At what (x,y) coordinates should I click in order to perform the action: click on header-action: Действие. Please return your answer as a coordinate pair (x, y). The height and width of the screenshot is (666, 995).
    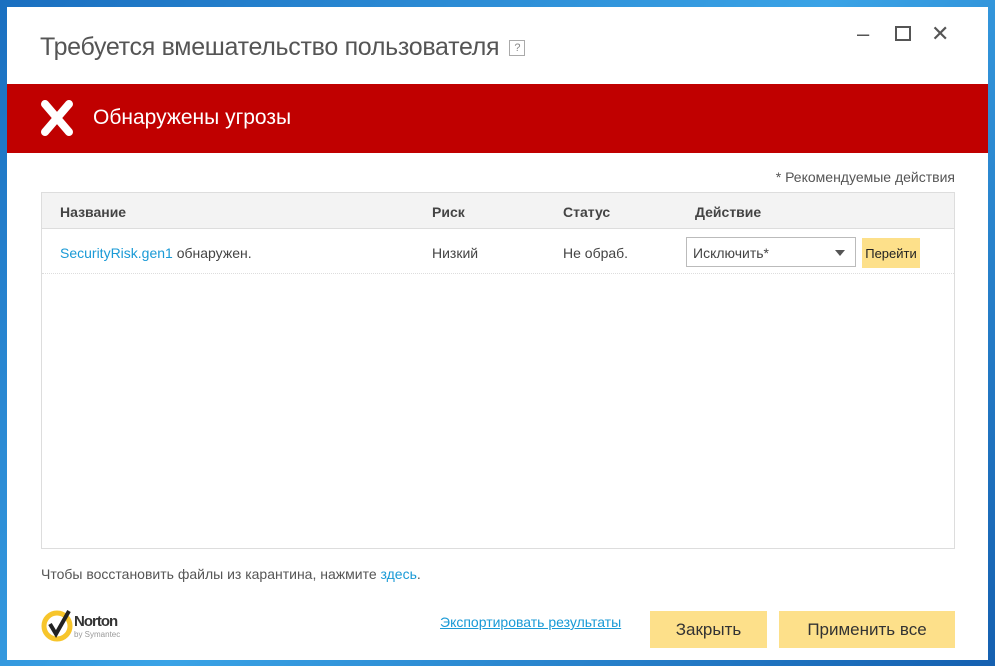
    Looking at the image, I should click on (728, 212).